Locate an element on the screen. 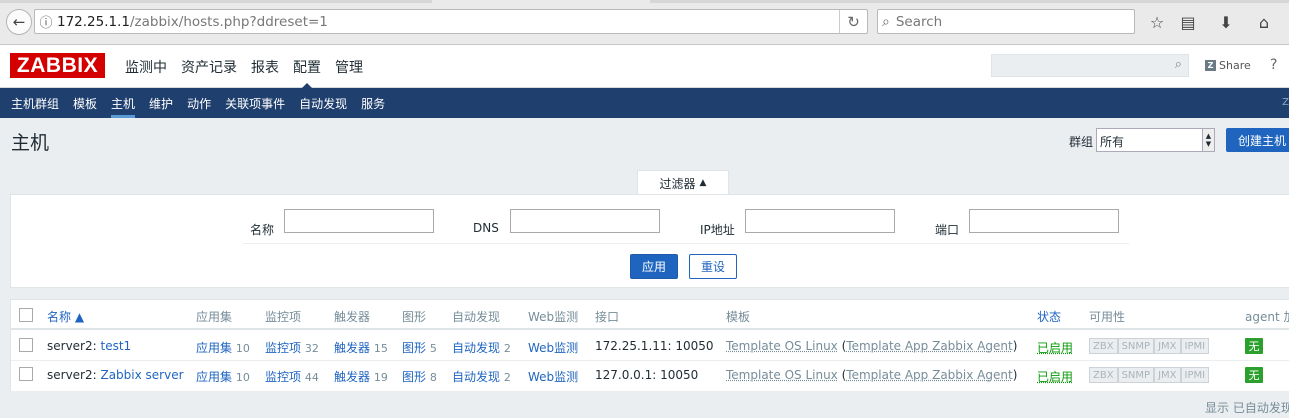 This screenshot has height=418, width=1289. items-count: 32 is located at coordinates (311, 348).